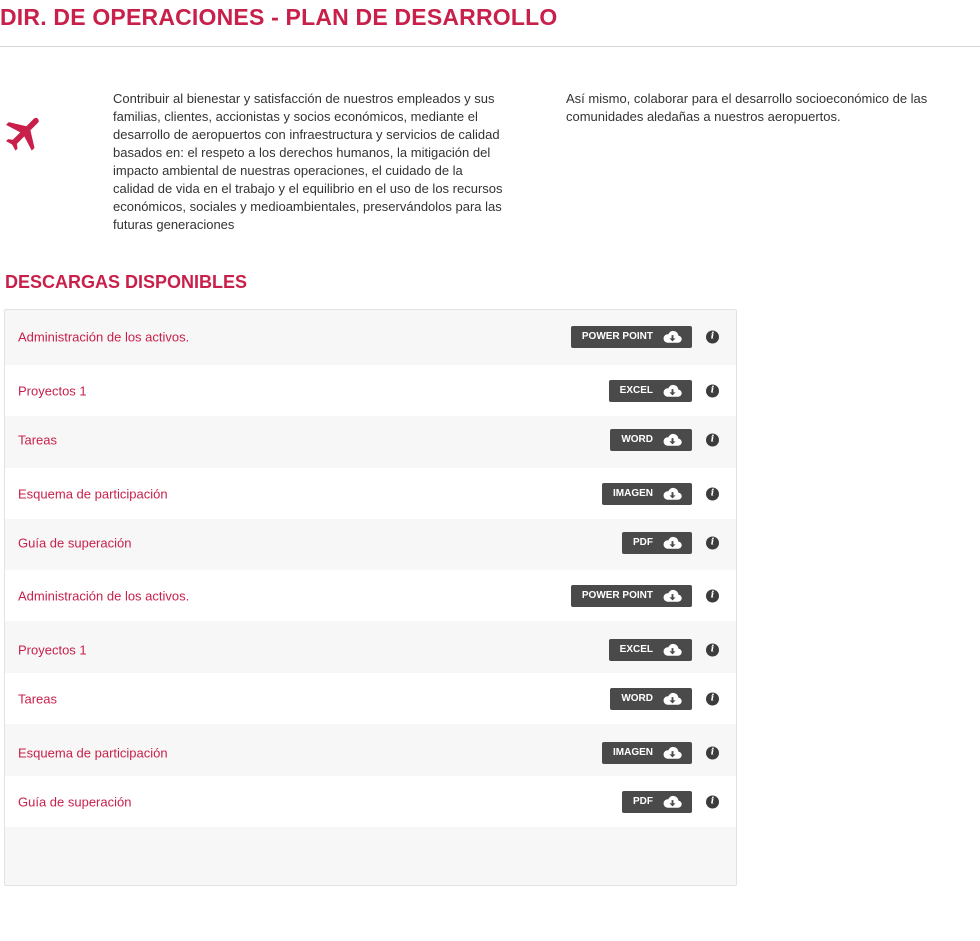  What do you see at coordinates (279, 17) in the screenshot?
I see `page-title: DIR. DE OPERACIONES - PLAN DE DESARROLLO` at bounding box center [279, 17].